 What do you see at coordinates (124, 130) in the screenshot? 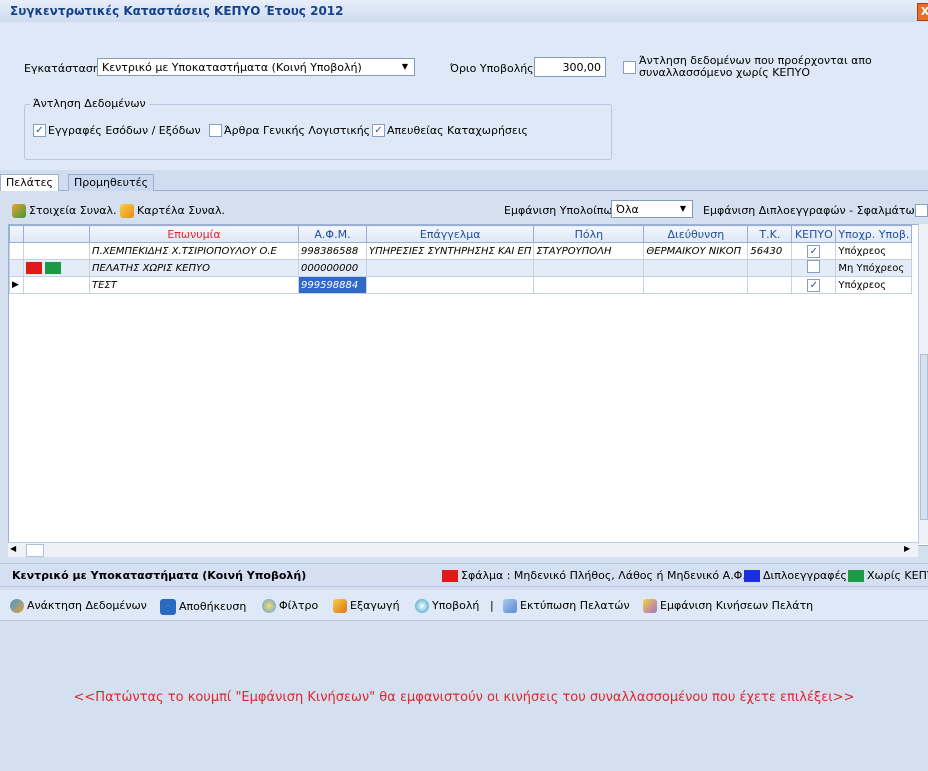
I see `option-label-income-expenses: Εγγραφές Εσόδων / Εξόδων` at bounding box center [124, 130].